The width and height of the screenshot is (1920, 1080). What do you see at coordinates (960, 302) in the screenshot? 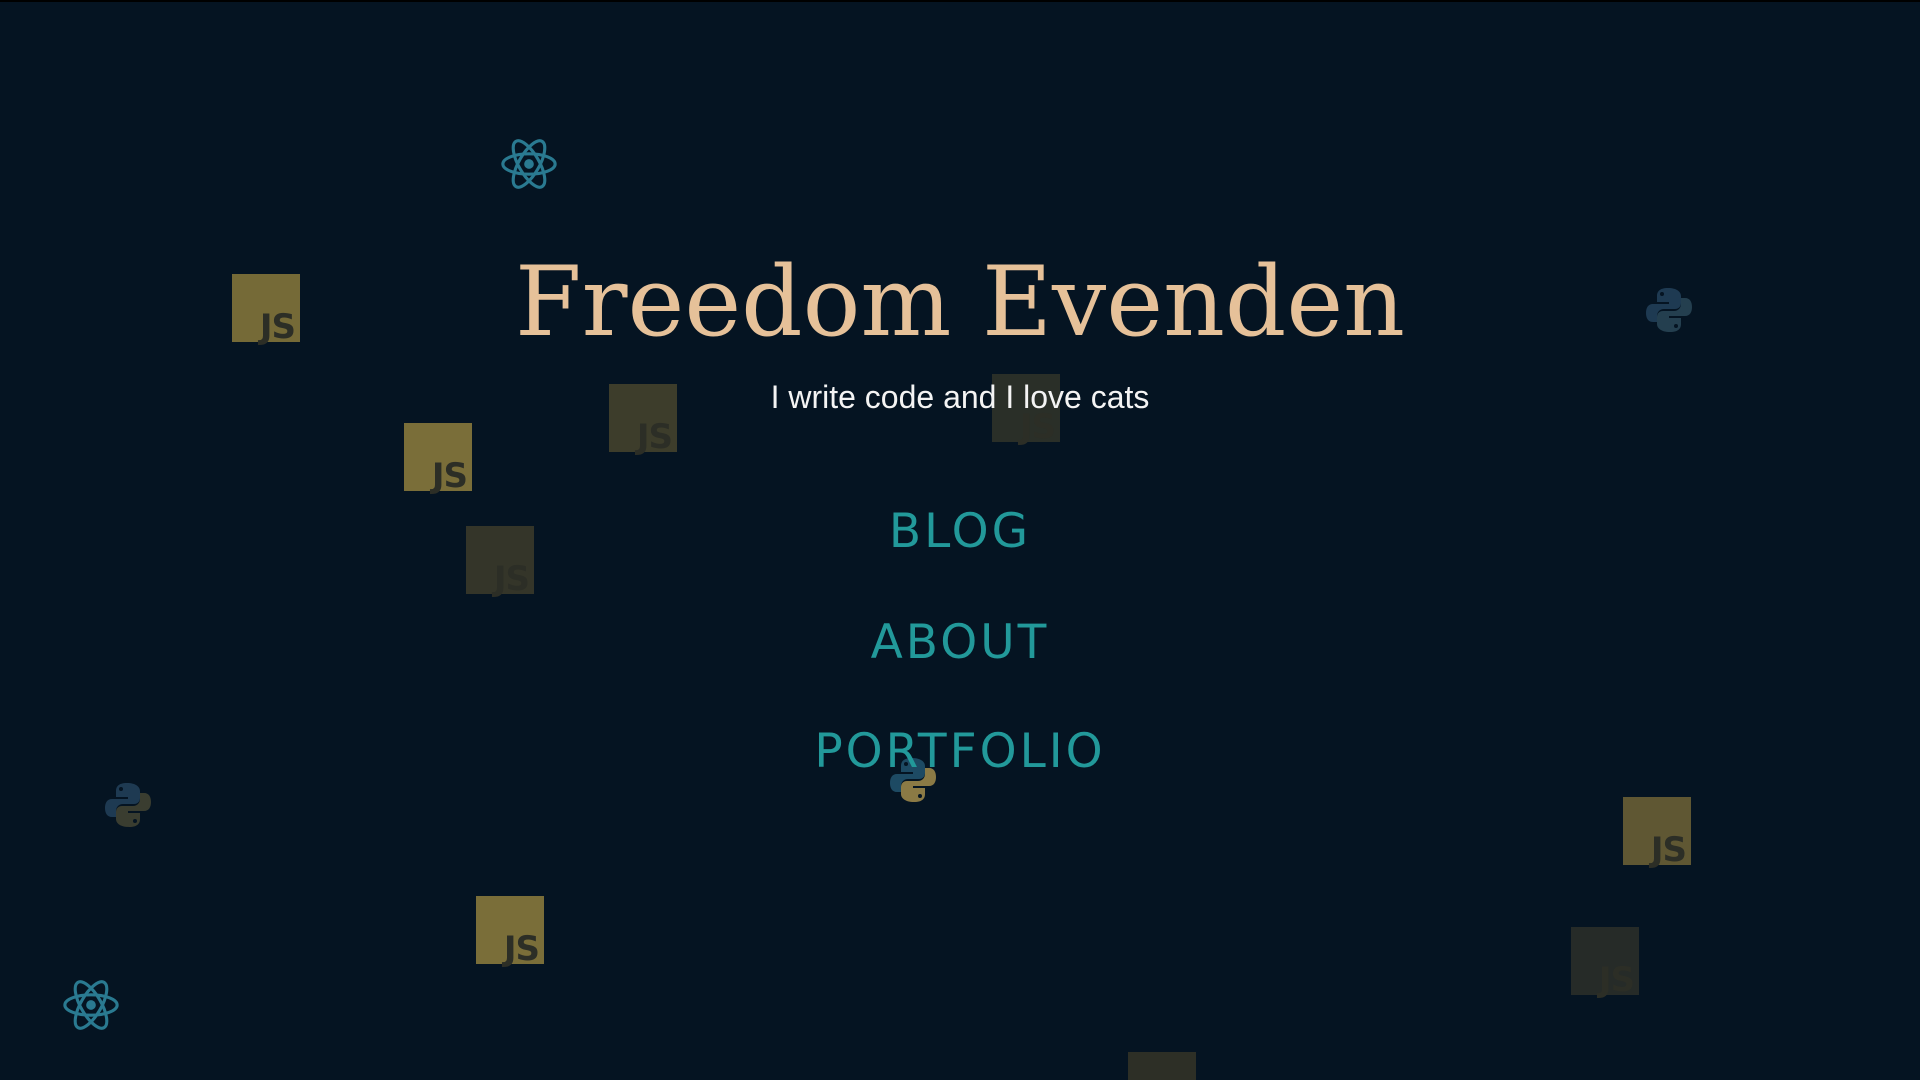
I see `site-title: Freedom Evenden` at bounding box center [960, 302].